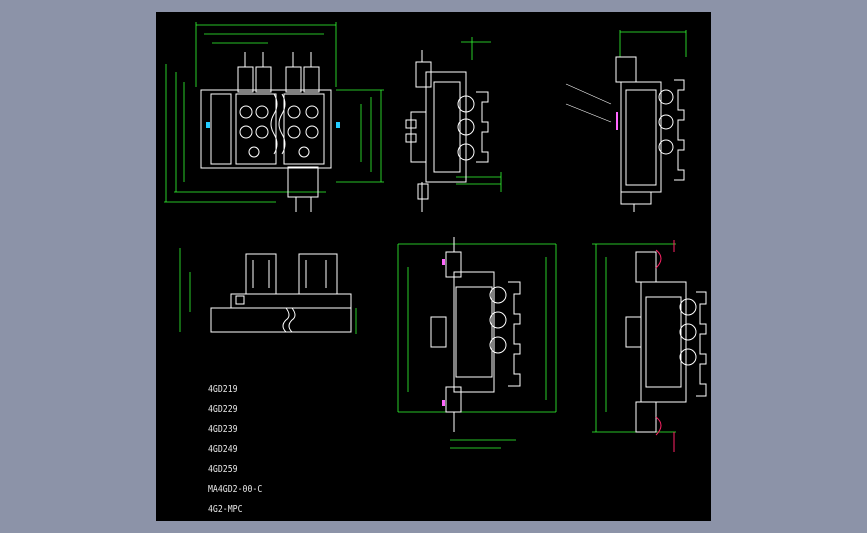 Image resolution: width=867 pixels, height=533 pixels. I want to click on valve-side-view-right, so click(626, 121).